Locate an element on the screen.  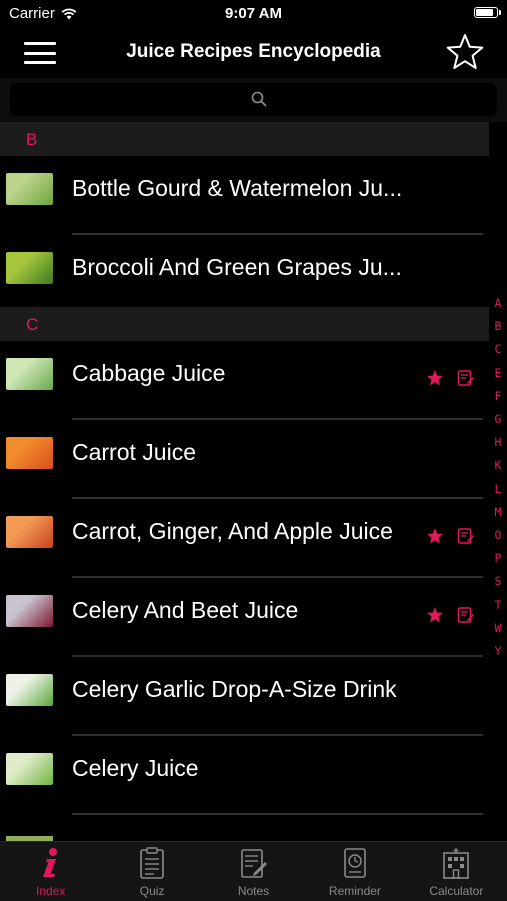
index-letter-f: F is located at coordinates (498, 396).